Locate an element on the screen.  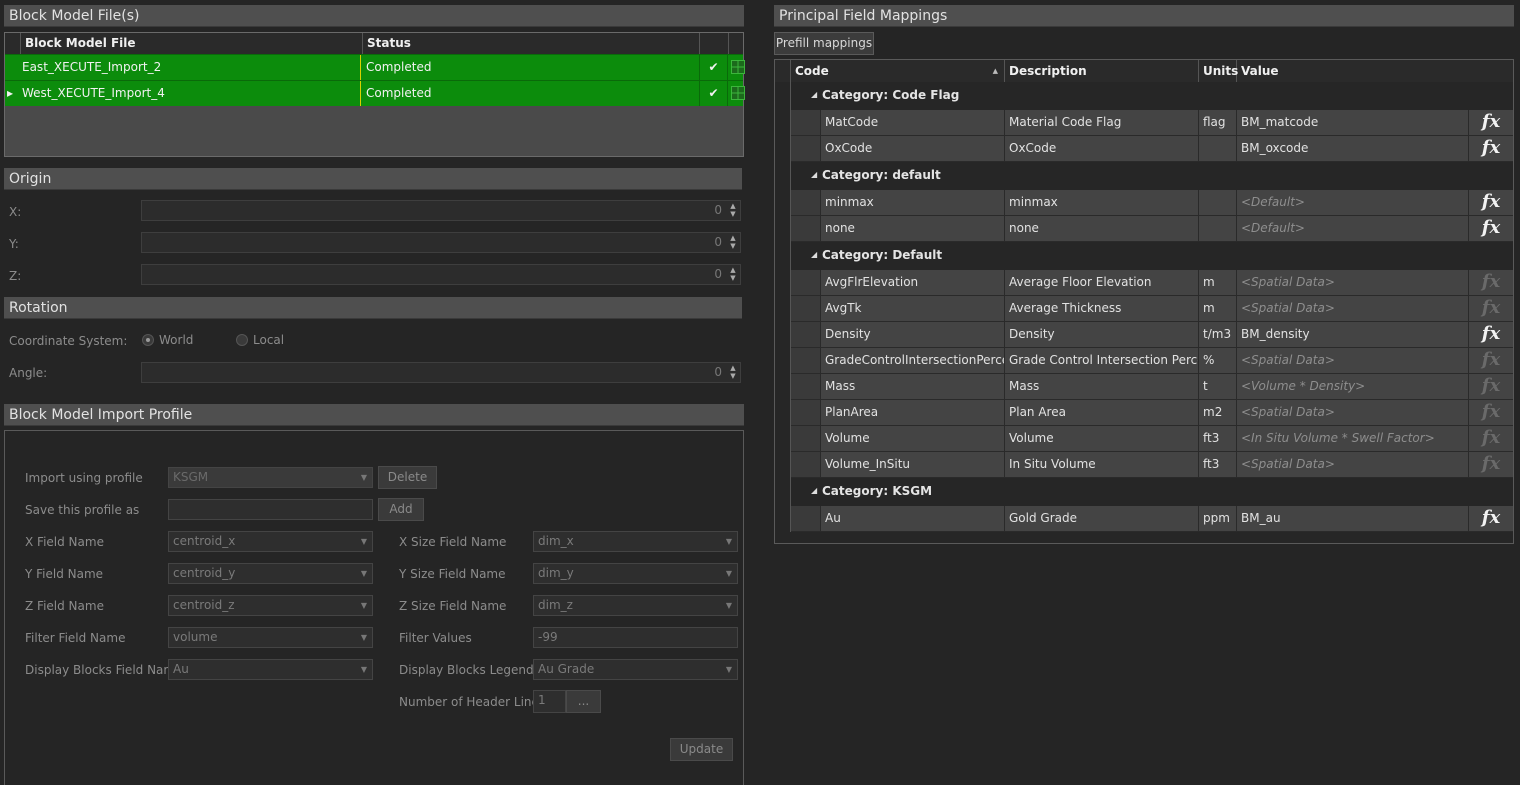
code-cell: Volume_InSitu is located at coordinates (913, 465).